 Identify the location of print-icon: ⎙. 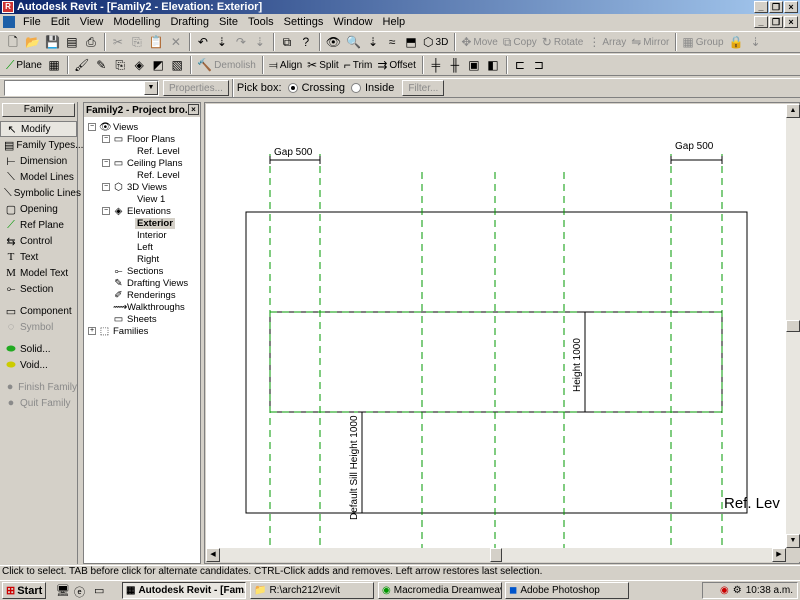
(91, 42).